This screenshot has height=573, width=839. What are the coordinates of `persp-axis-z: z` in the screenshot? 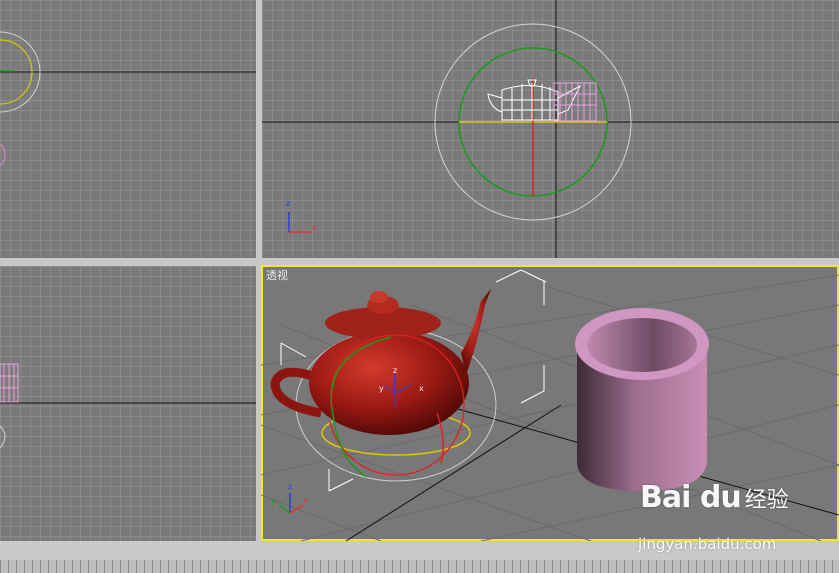 It's located at (290, 486).